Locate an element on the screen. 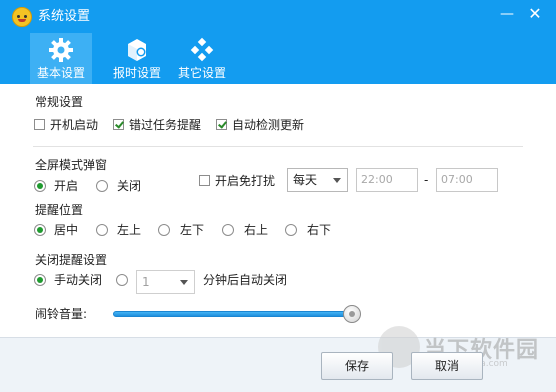  dnd-start-time-value: 22:00 is located at coordinates (377, 179).